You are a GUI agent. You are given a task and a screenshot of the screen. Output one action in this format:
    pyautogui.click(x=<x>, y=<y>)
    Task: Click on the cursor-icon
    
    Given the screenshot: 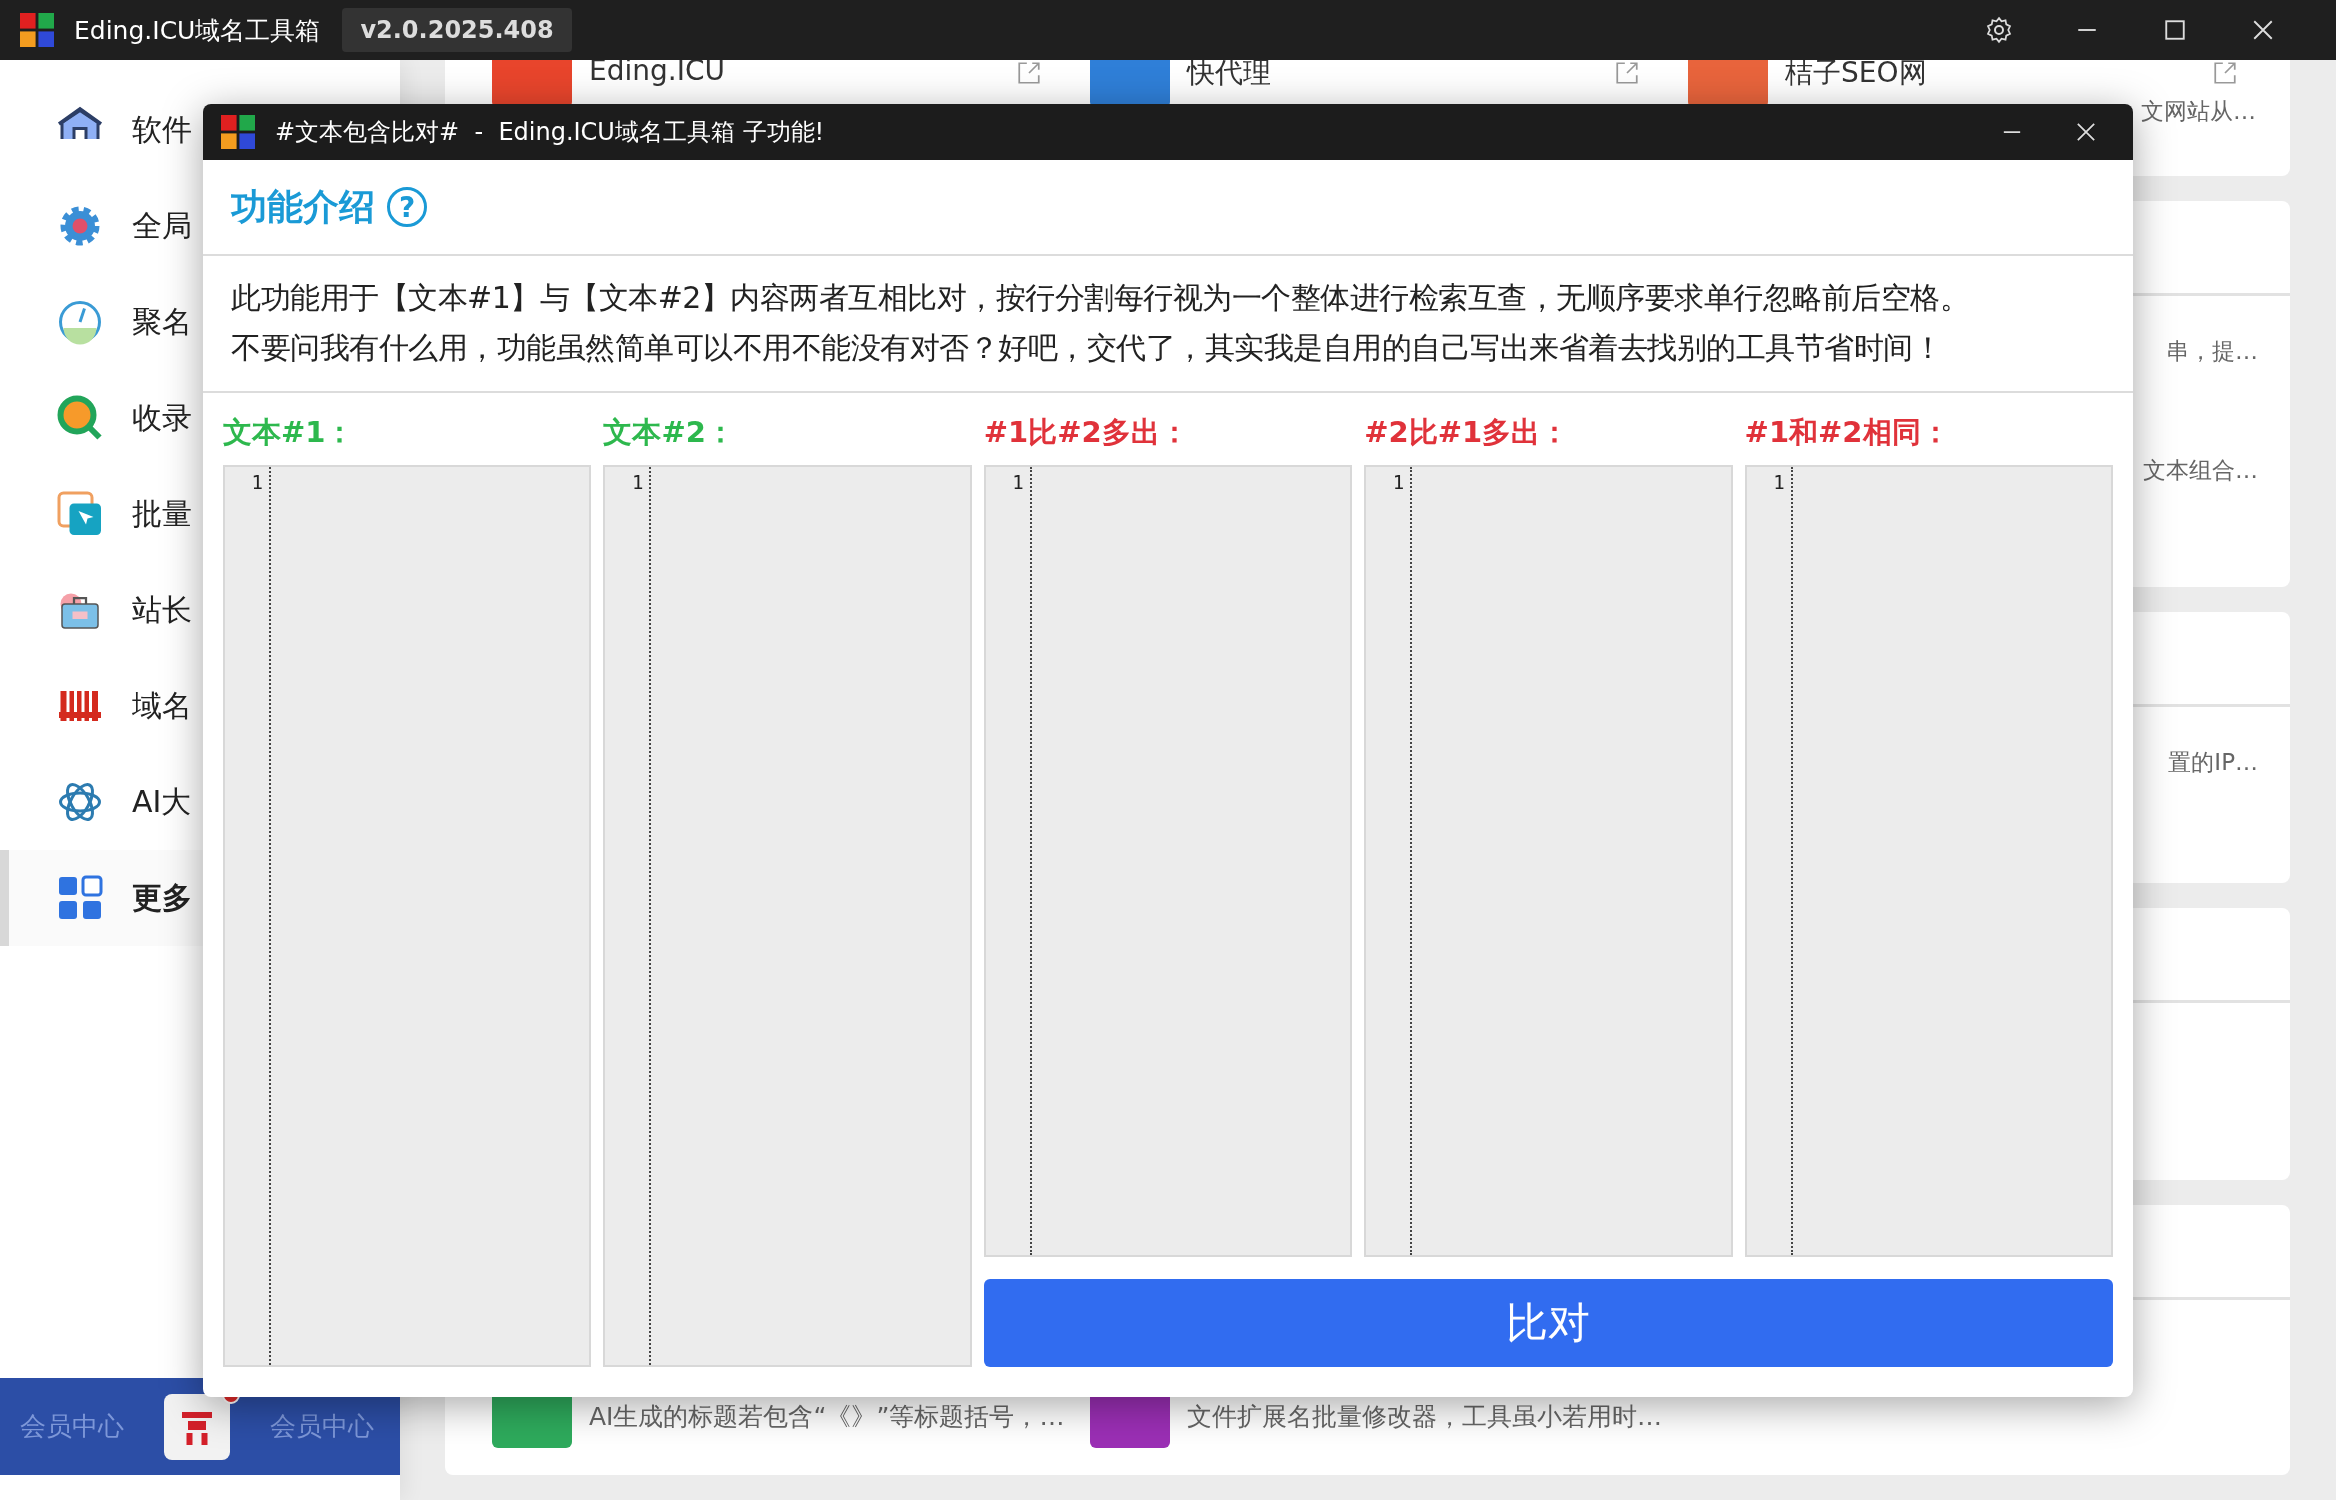 What is the action you would take?
    pyautogui.click(x=80, y=514)
    